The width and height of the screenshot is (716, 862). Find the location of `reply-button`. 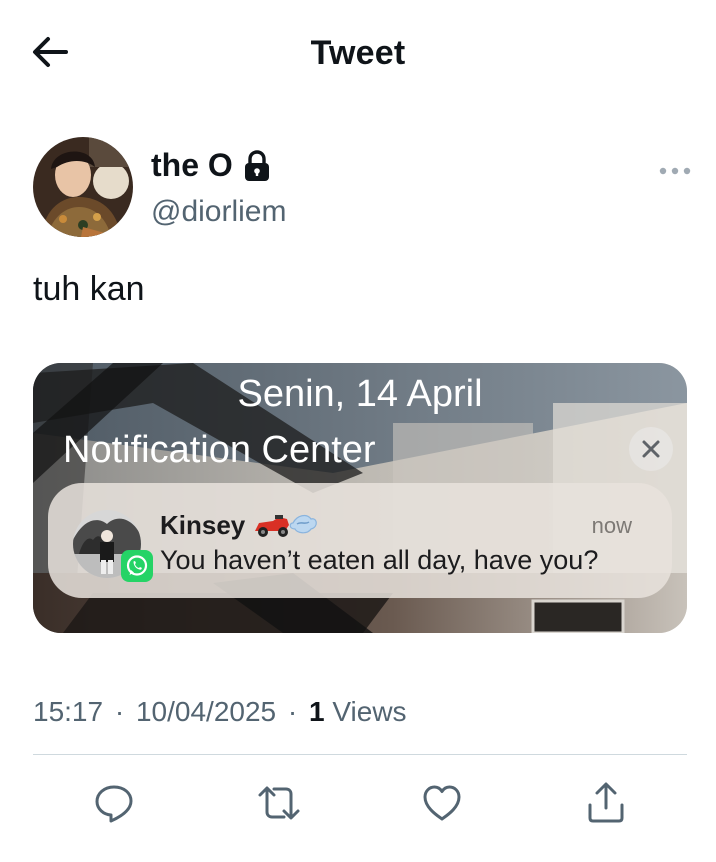

reply-button is located at coordinates (114, 803).